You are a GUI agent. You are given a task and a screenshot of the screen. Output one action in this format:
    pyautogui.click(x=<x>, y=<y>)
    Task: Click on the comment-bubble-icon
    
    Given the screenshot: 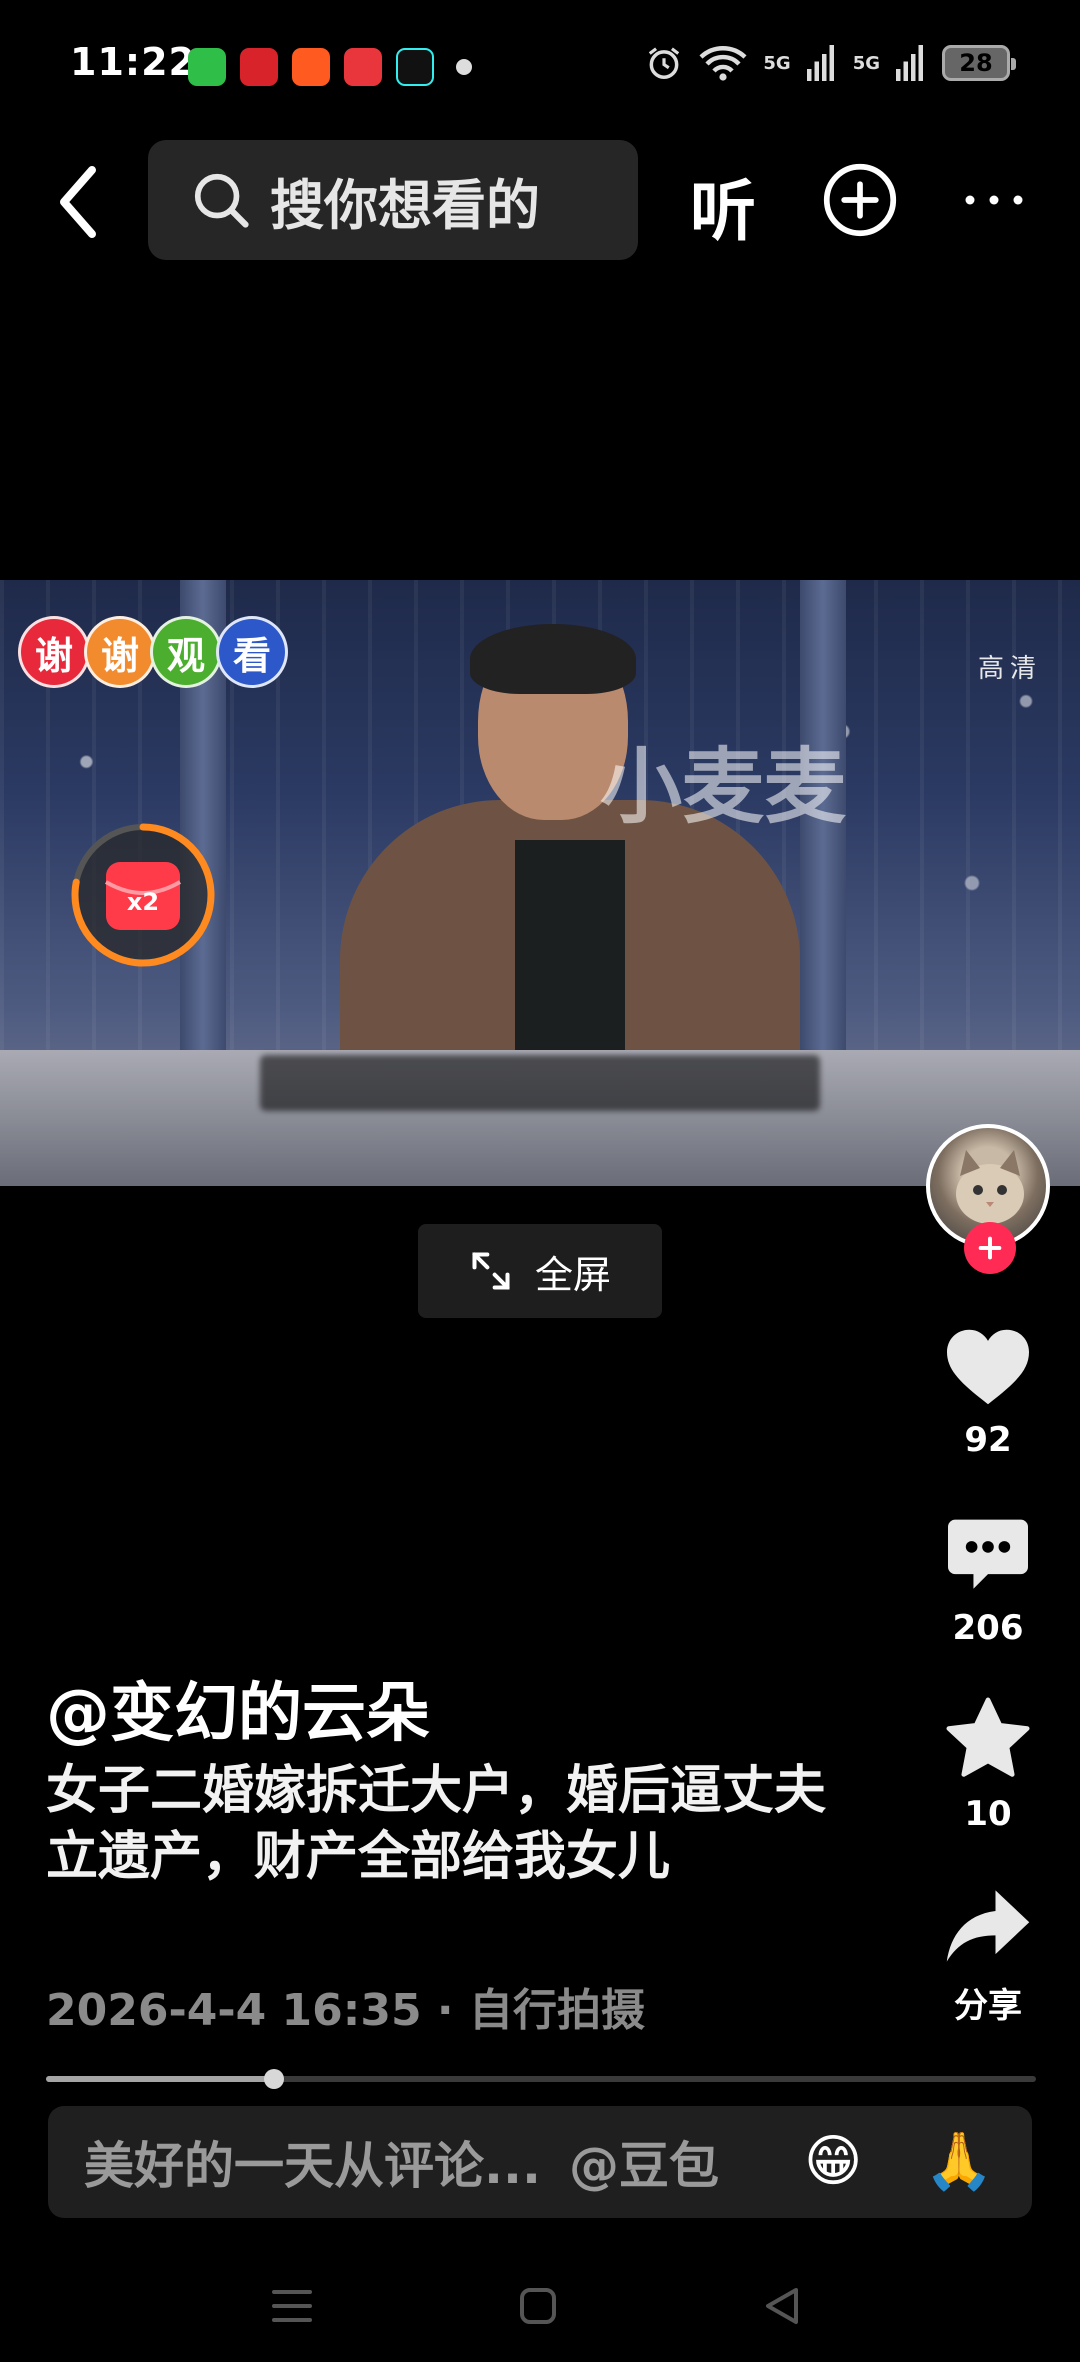 What is the action you would take?
    pyautogui.click(x=988, y=1554)
    